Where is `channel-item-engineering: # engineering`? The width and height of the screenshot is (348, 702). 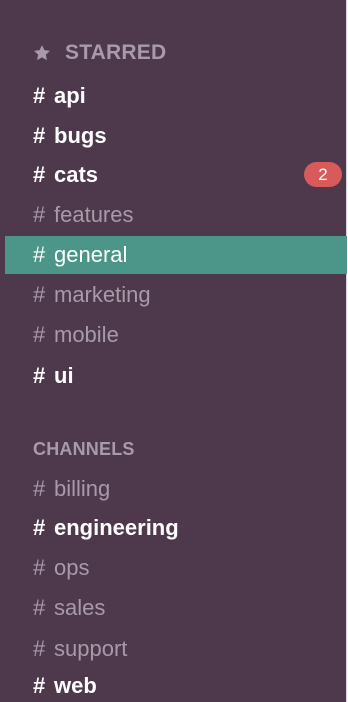 channel-item-engineering: # engineering is located at coordinates (173, 528).